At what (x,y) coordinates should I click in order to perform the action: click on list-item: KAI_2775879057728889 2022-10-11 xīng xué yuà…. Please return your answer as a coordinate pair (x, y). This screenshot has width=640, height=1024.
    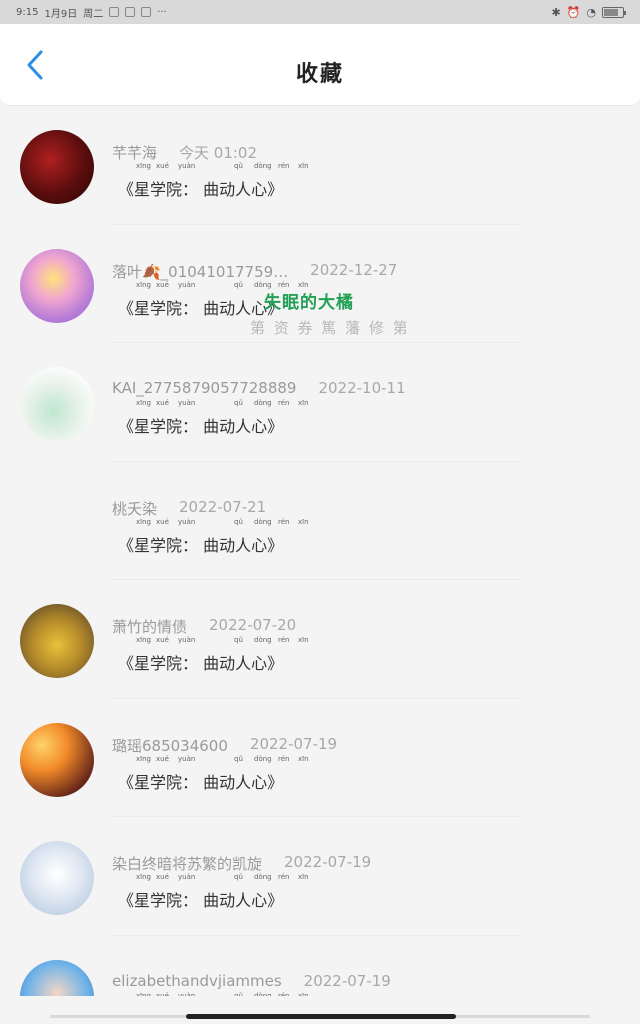
    Looking at the image, I should click on (320, 402).